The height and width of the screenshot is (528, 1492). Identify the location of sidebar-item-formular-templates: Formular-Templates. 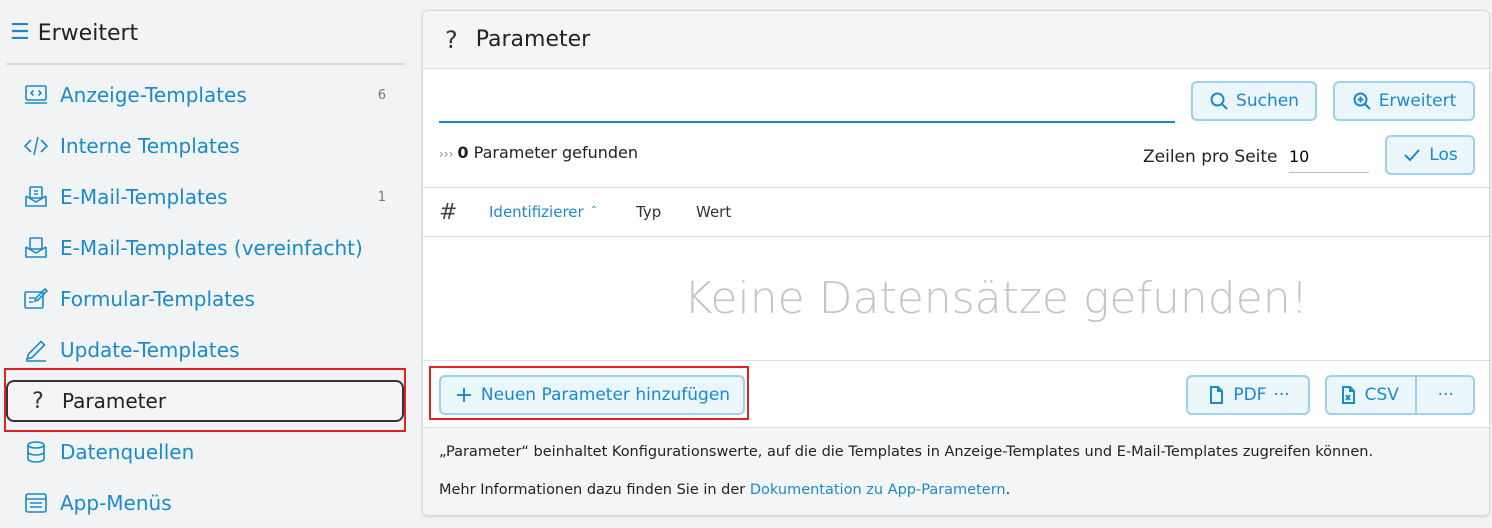
(205, 299).